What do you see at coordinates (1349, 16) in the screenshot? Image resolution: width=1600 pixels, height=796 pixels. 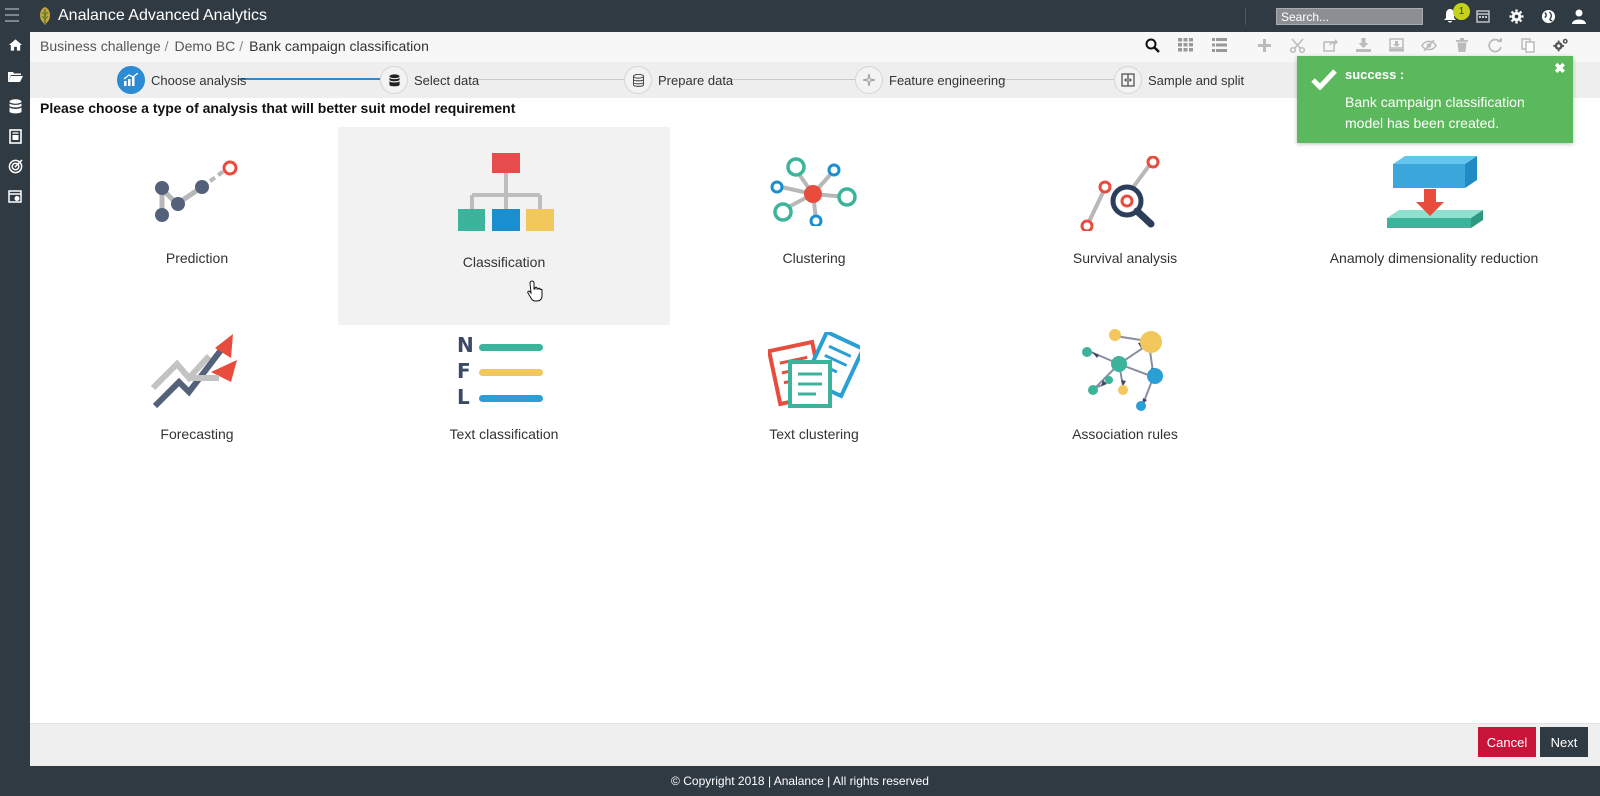 I see `search-input` at bounding box center [1349, 16].